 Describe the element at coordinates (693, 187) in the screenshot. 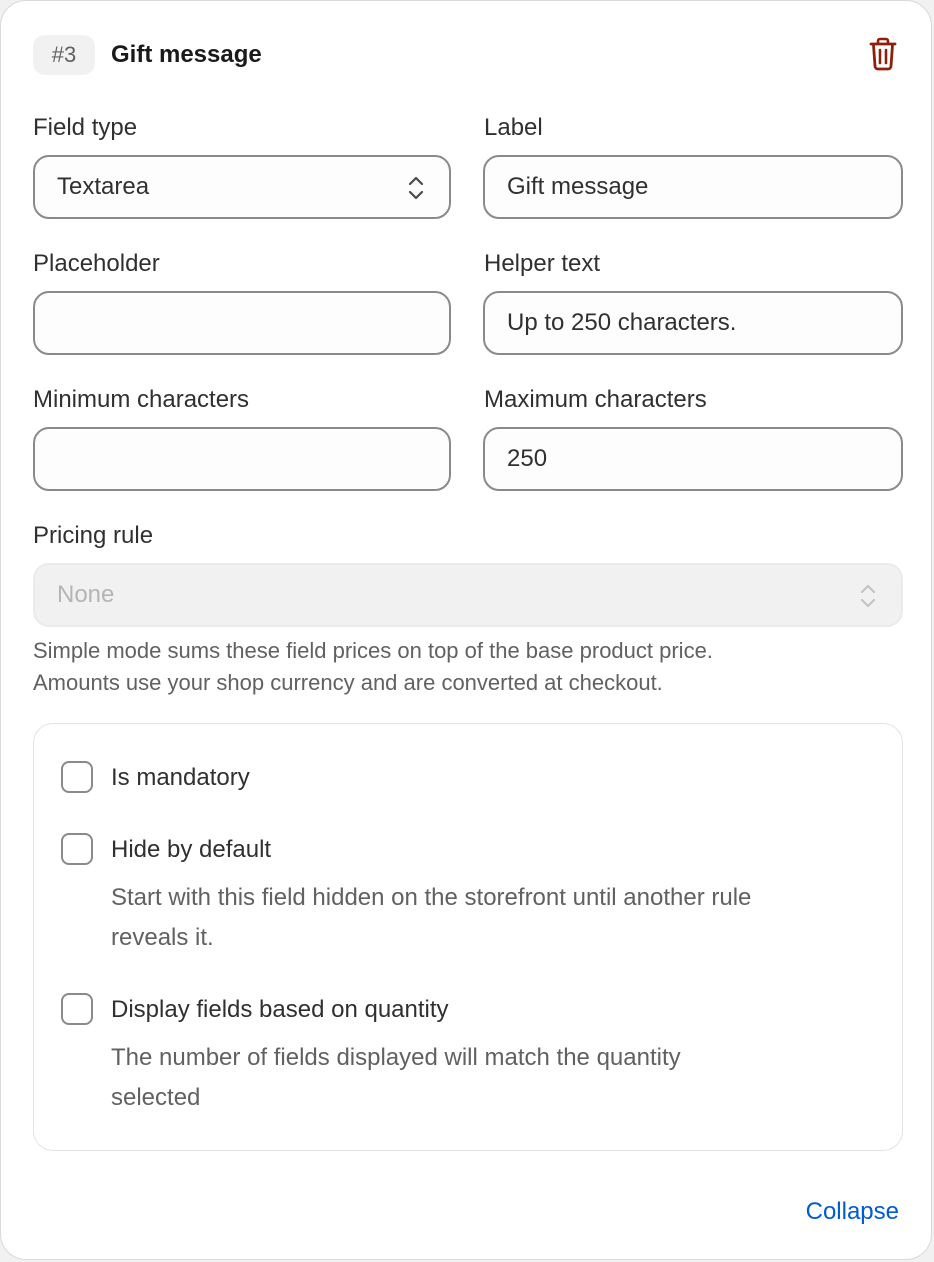

I see `label-input` at that location.